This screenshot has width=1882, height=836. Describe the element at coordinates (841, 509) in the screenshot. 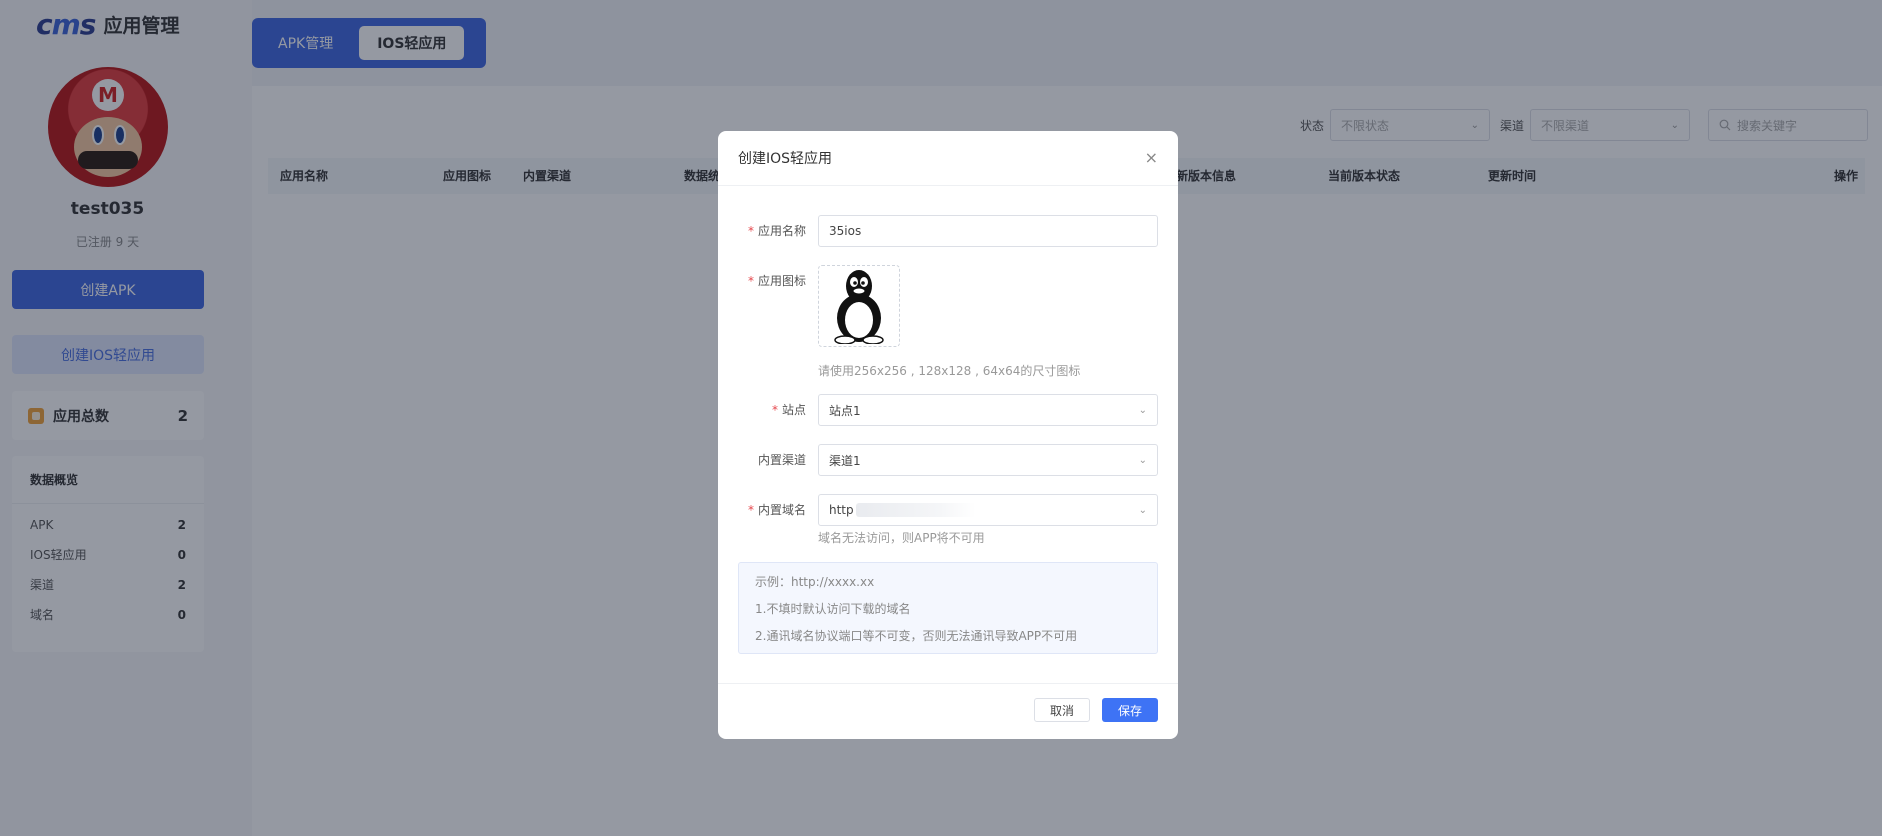

I see `domain-value: http` at that location.